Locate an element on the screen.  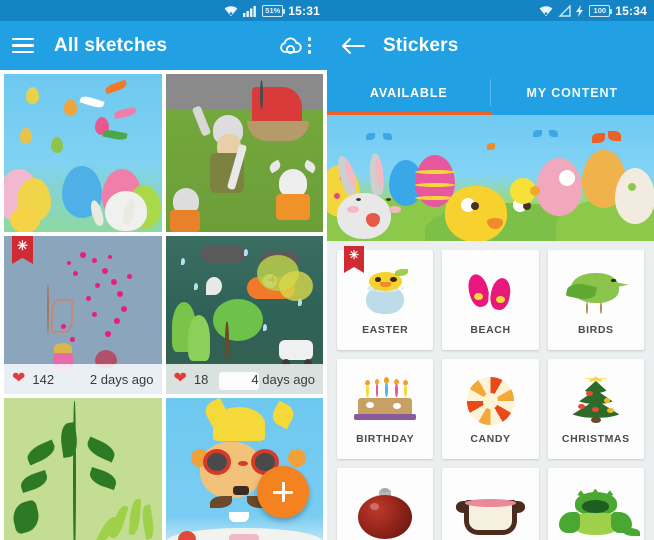
christmas-tree-icon is located at coordinates (596, 401).